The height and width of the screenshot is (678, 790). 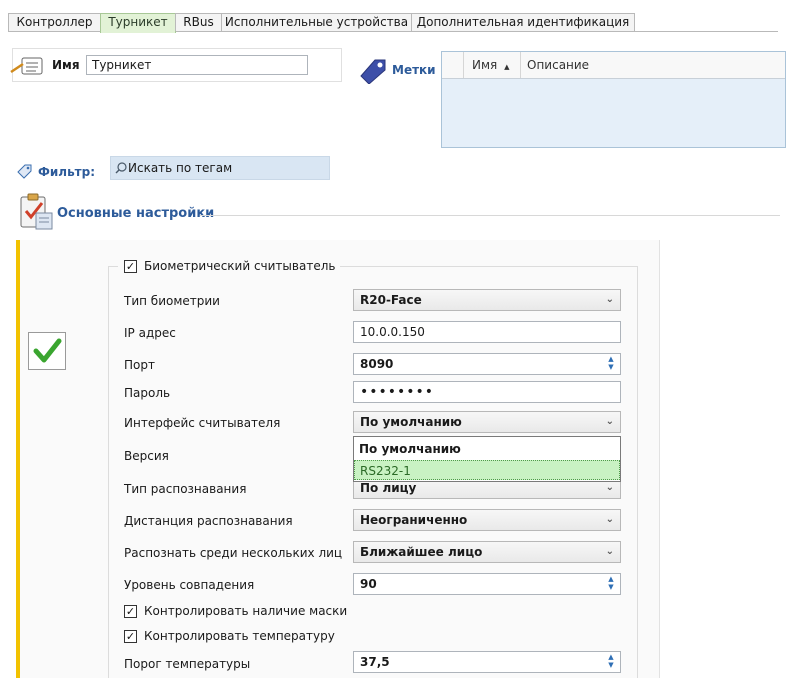 What do you see at coordinates (187, 664) in the screenshot?
I see `temperature-threshold-label: Порог температуры` at bounding box center [187, 664].